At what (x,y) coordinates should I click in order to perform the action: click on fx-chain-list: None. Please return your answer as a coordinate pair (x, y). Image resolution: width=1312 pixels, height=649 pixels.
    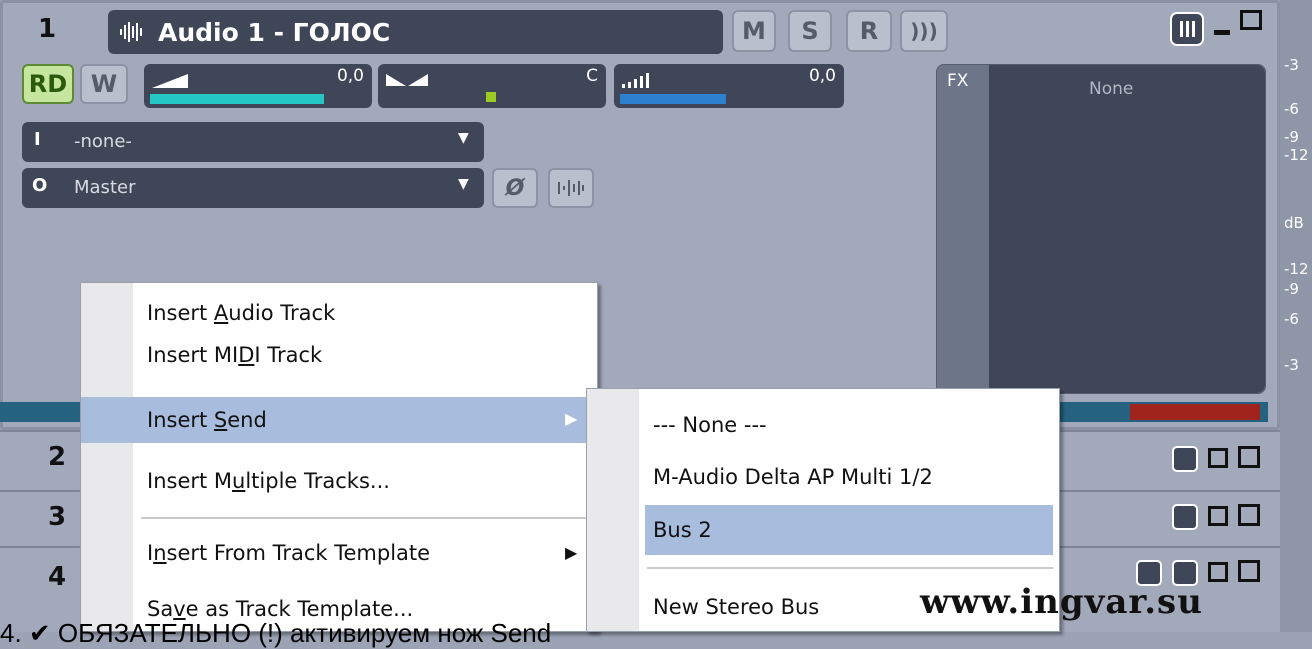
    Looking at the image, I should click on (1127, 229).